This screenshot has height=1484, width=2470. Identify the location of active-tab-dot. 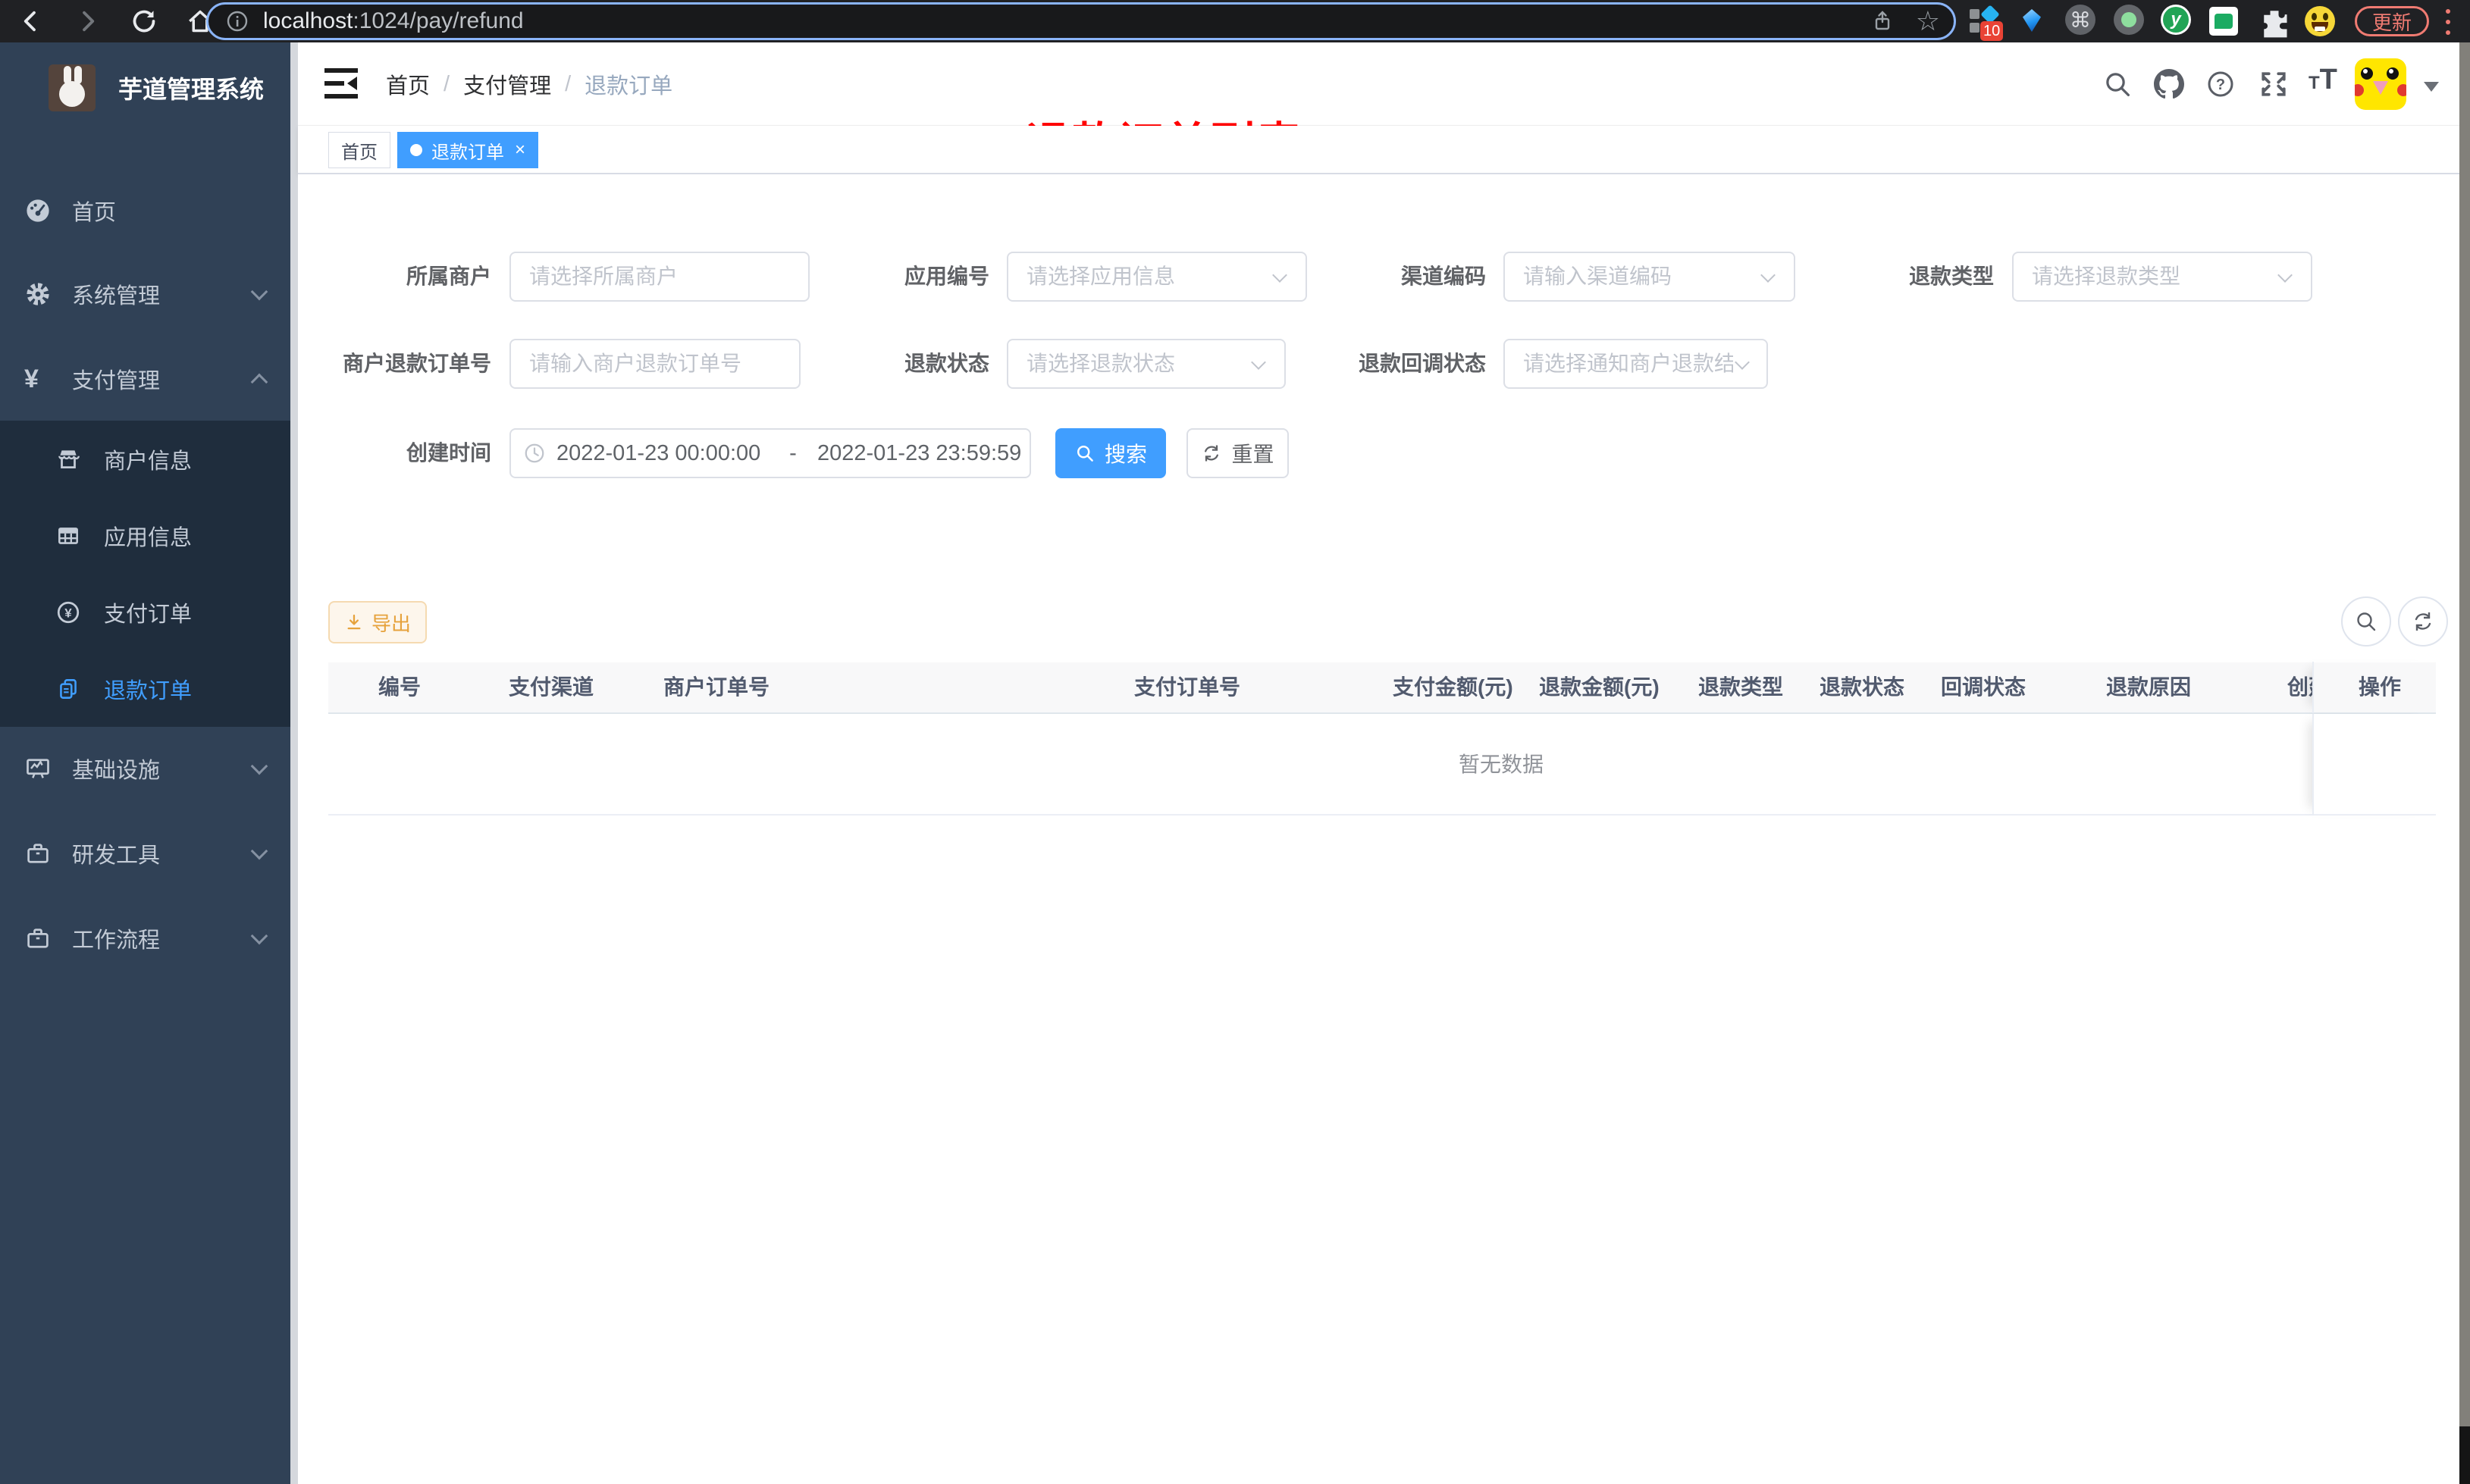
(416, 150).